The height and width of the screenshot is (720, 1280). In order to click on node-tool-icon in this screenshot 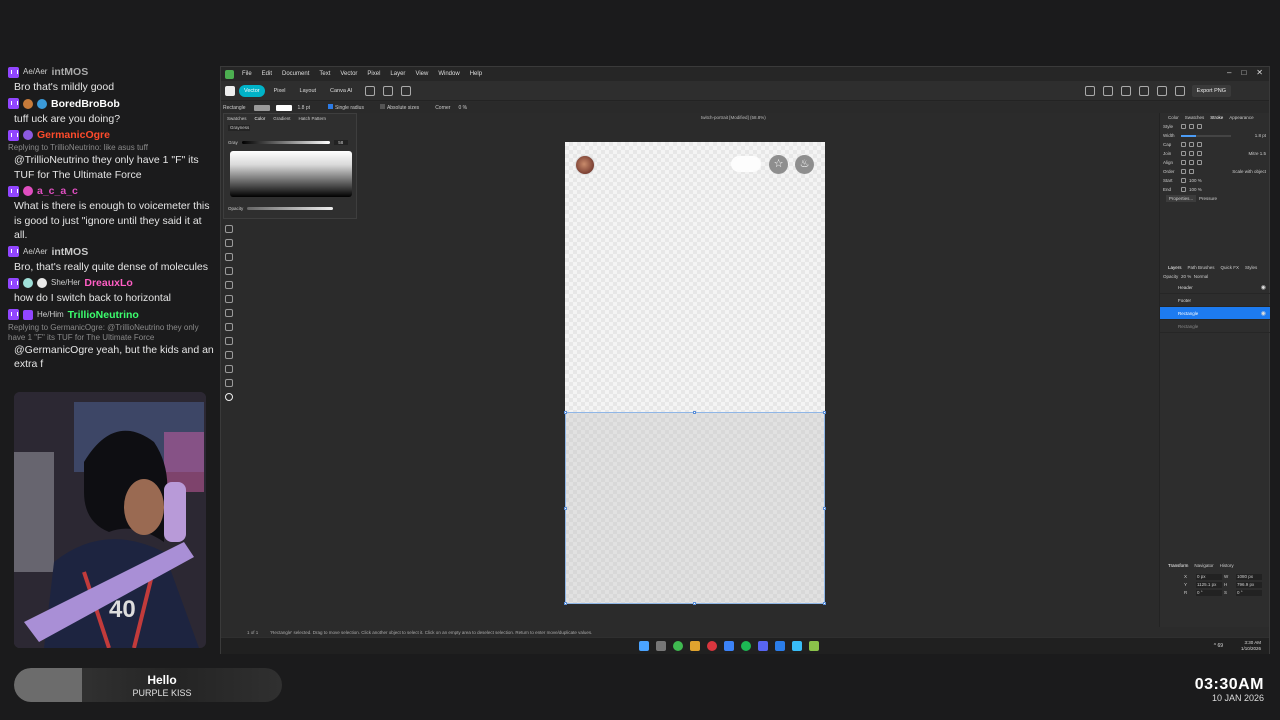, I will do `click(229, 243)`.